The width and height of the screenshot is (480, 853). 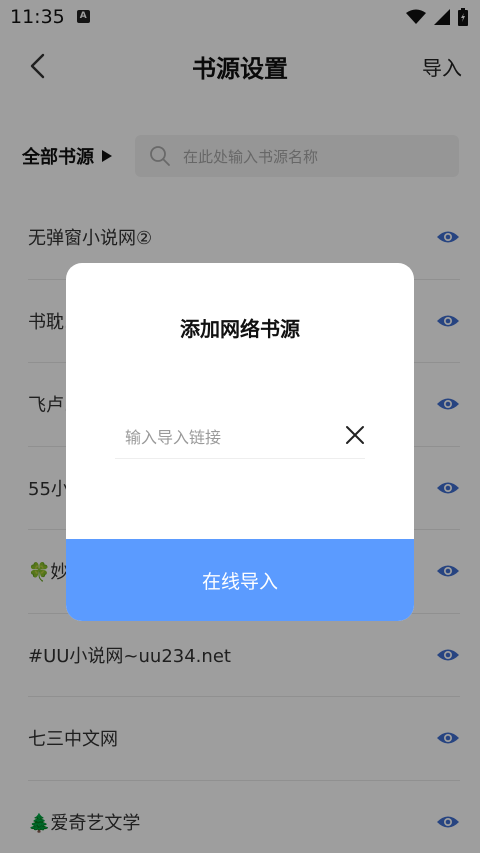 I want to click on close-icon, so click(x=355, y=435).